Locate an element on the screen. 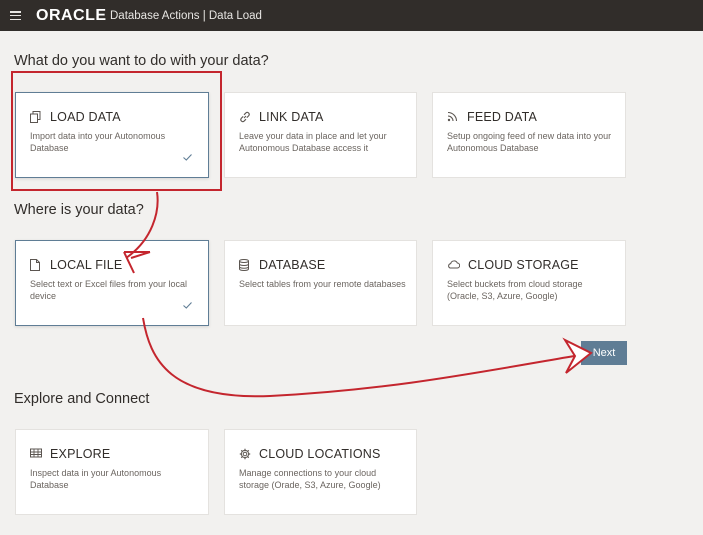 Image resolution: width=703 pixels, height=535 pixels. card-title: LOCAL FILE is located at coordinates (86, 265).